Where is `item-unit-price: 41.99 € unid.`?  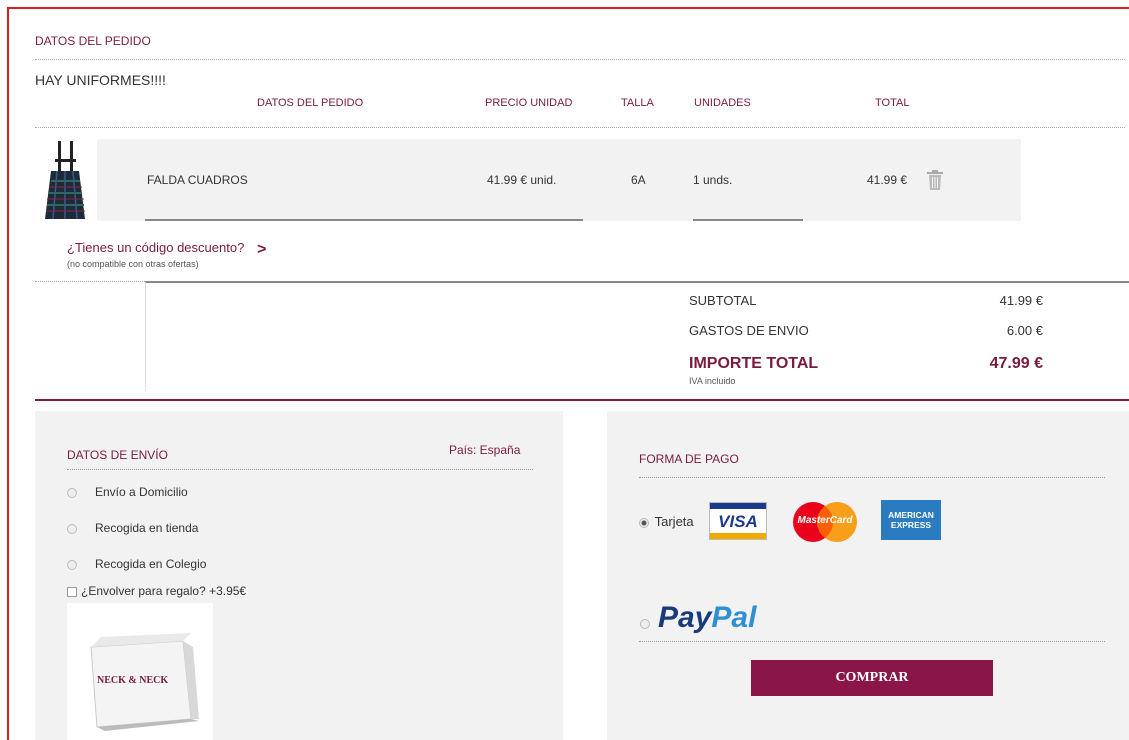
item-unit-price: 41.99 € unid. is located at coordinates (522, 180).